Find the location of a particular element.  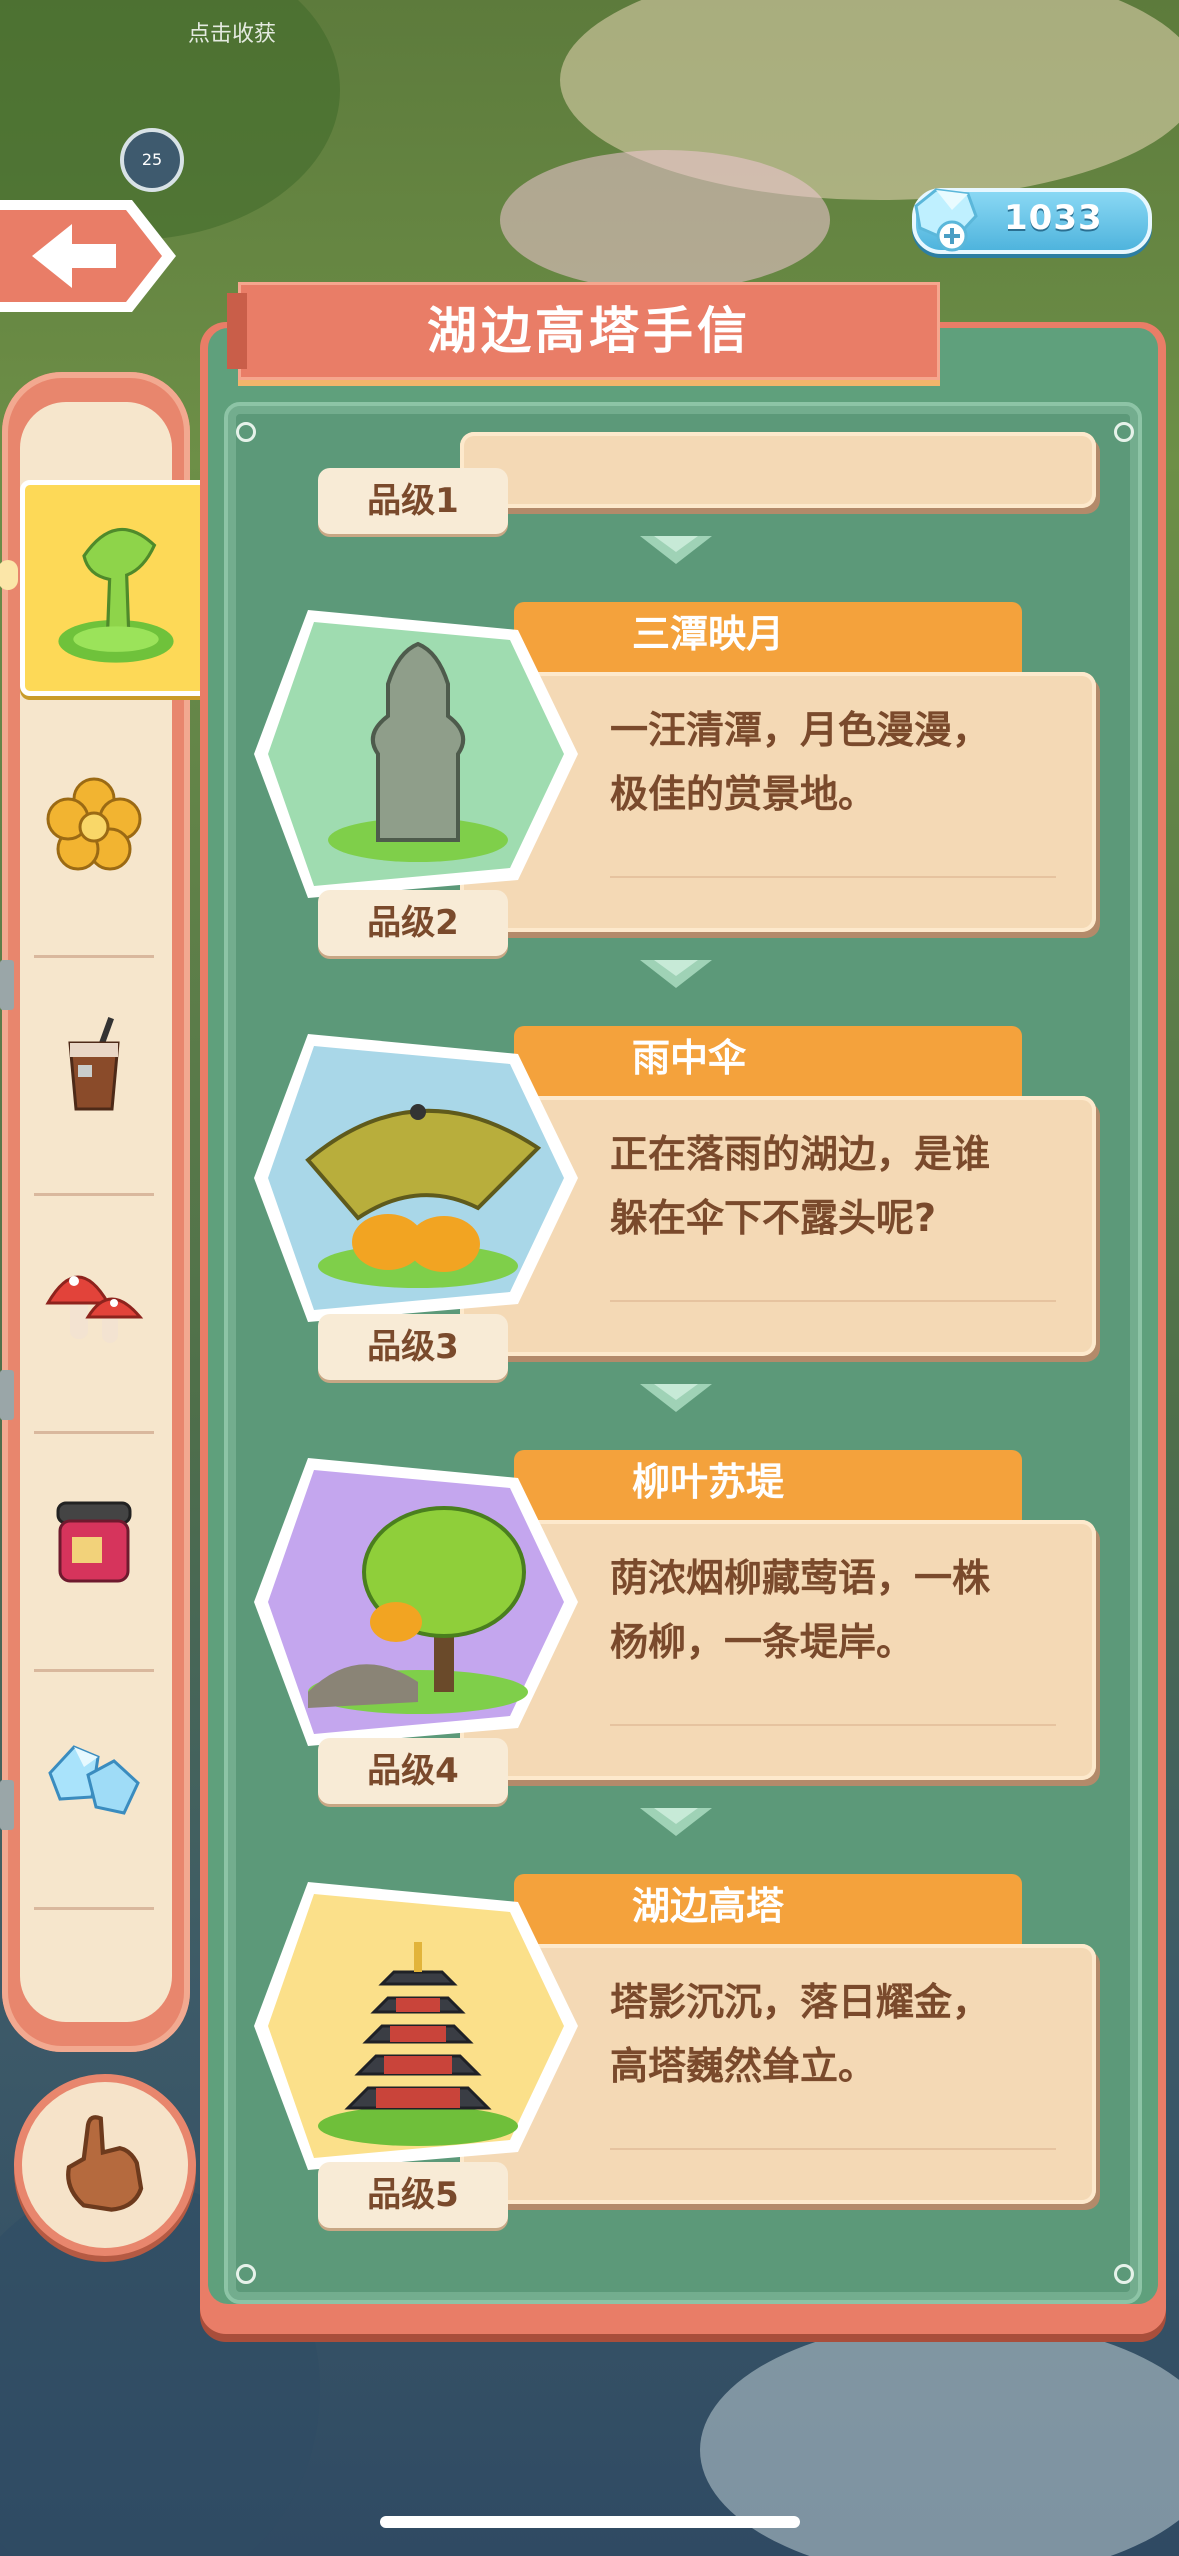

slime-icon is located at coordinates (116, 595).